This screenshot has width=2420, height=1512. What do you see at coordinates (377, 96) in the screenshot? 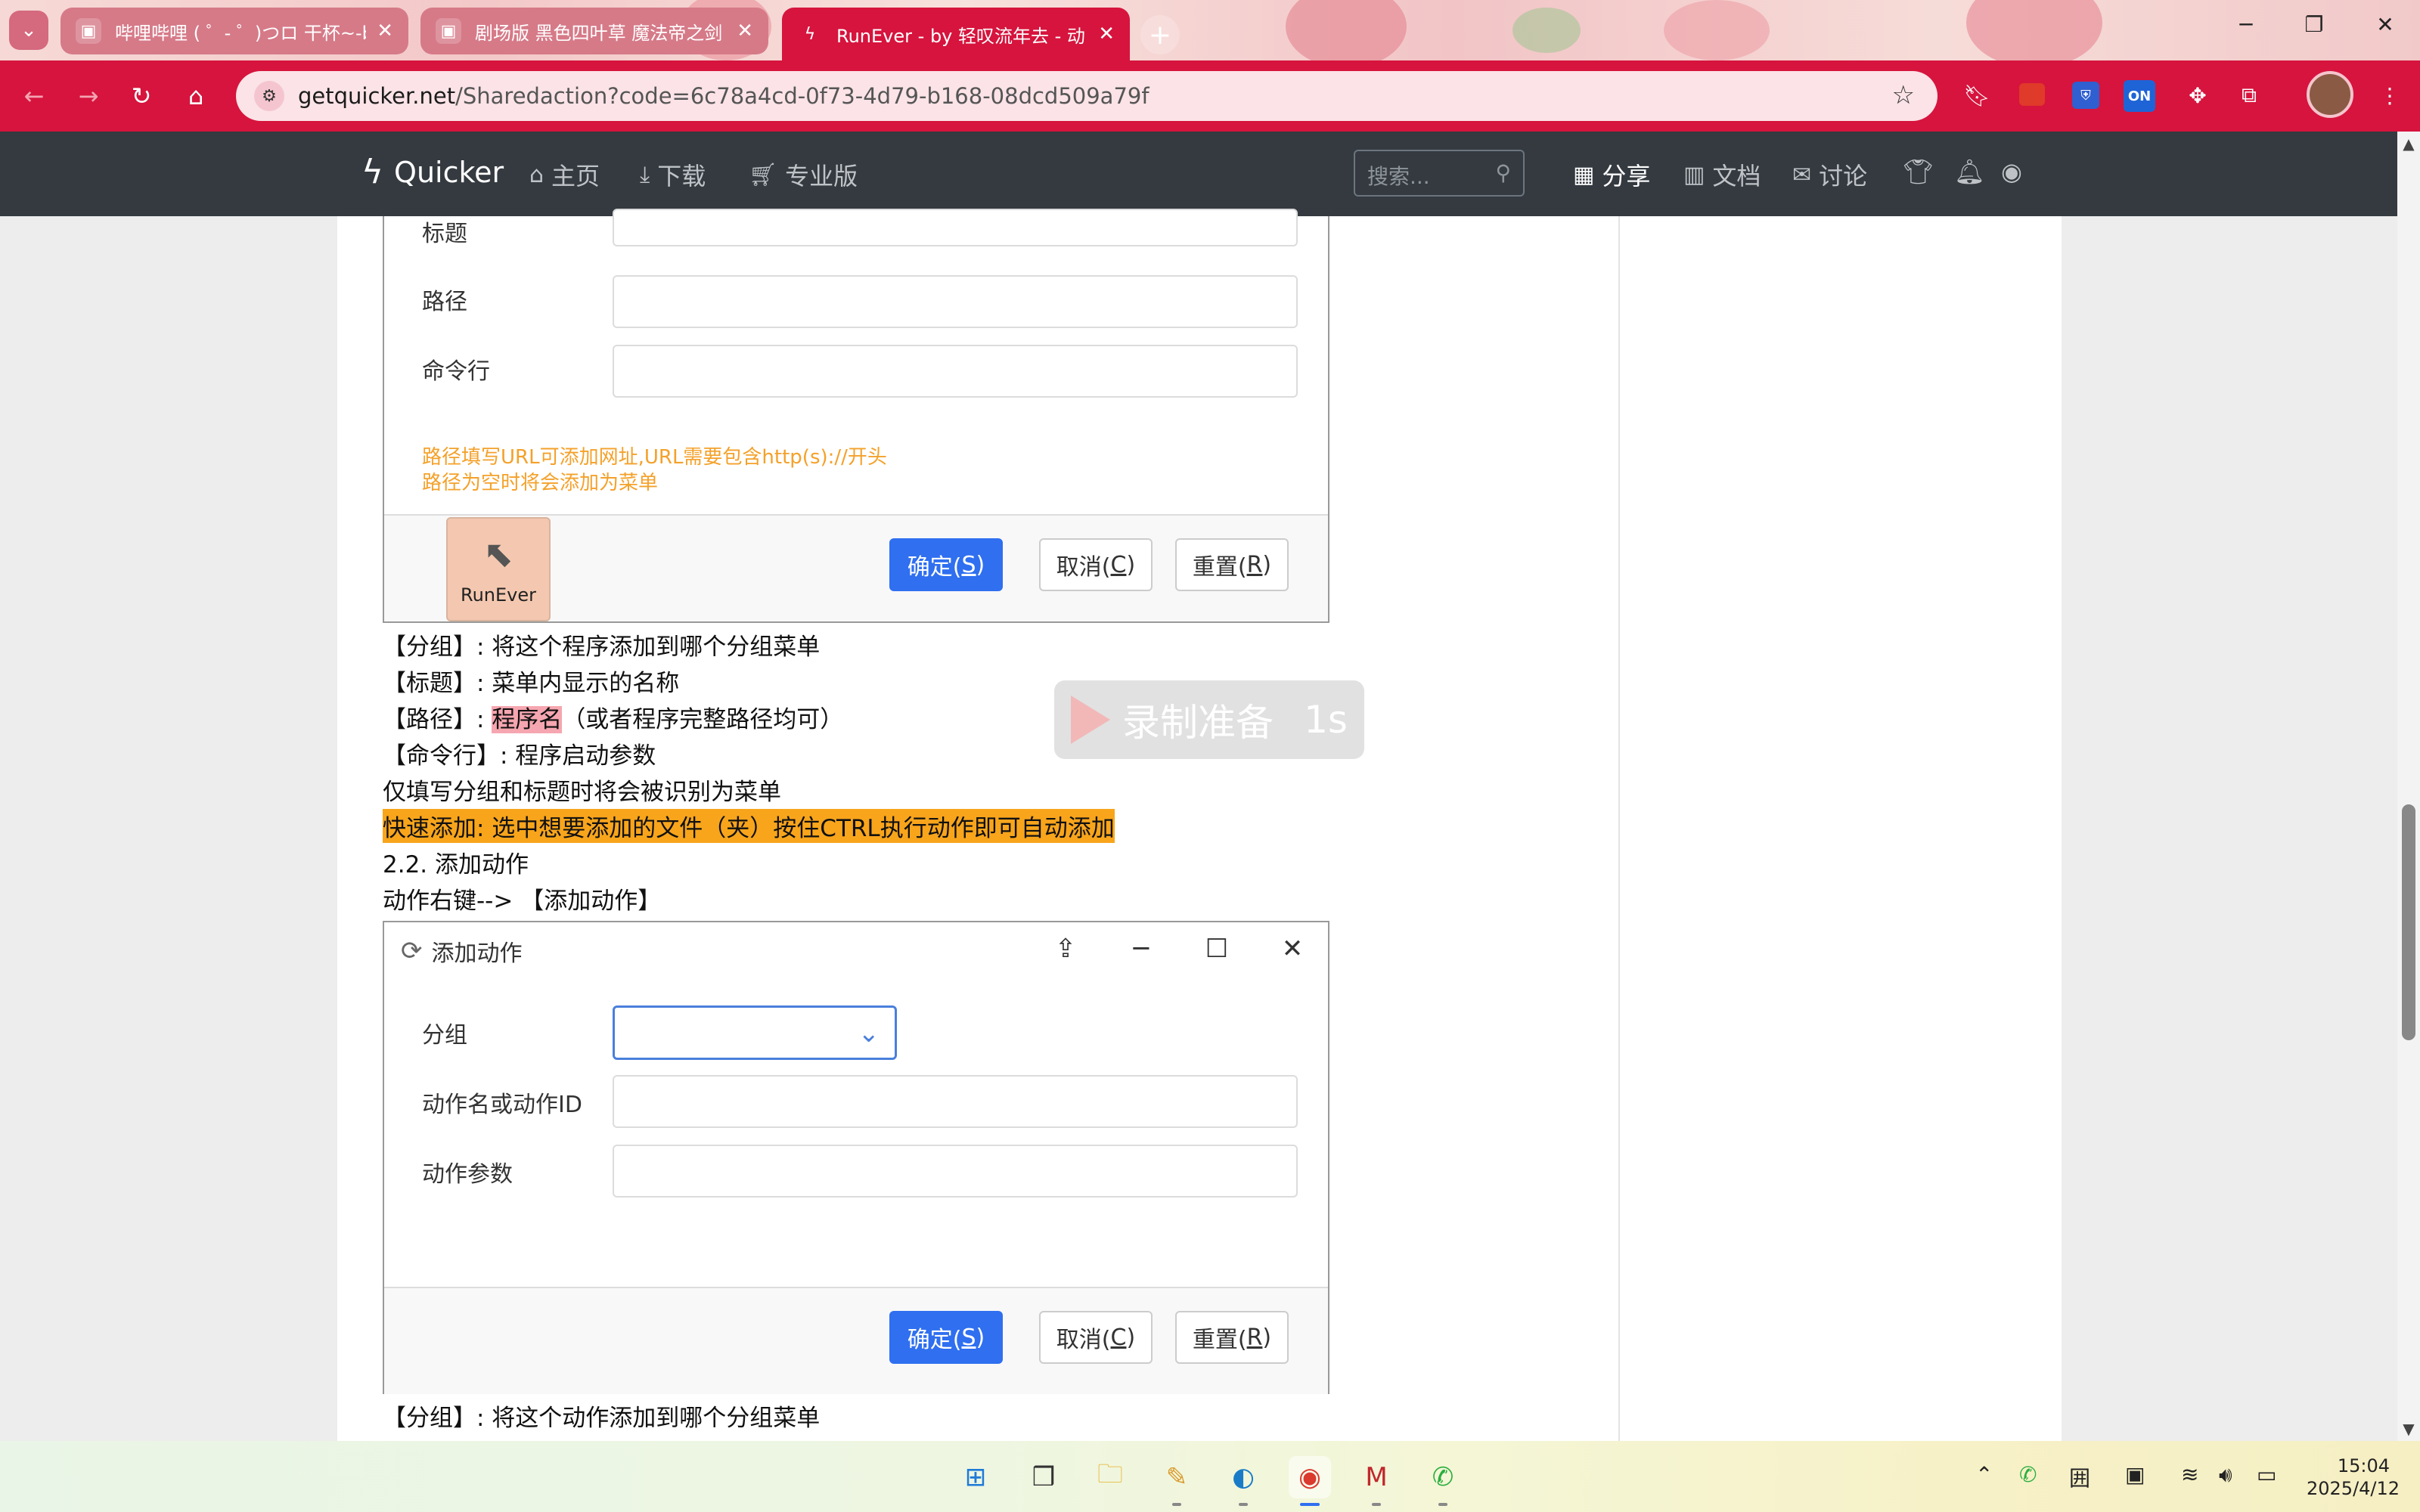
I see `url-host: getquicker.net` at bounding box center [377, 96].